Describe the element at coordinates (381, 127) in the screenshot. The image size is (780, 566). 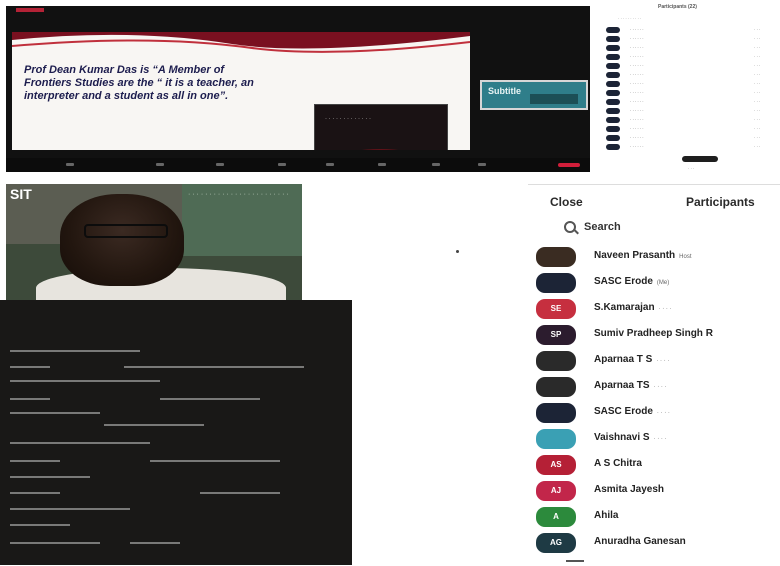
I see `slide-embedded-video: · · · · · · · · · · · · ·` at that location.